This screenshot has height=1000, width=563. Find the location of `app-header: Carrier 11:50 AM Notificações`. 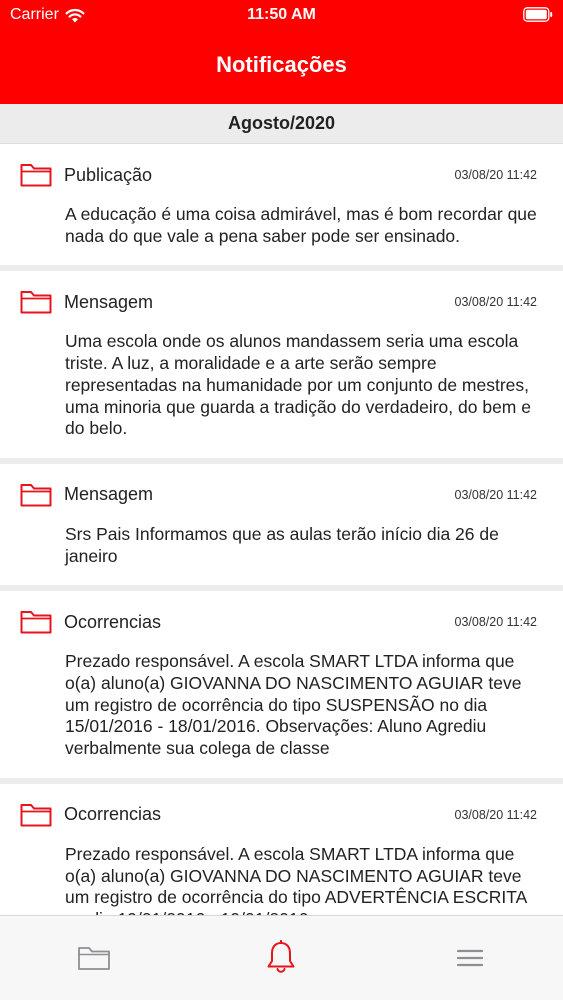

app-header: Carrier 11:50 AM Notificações is located at coordinates (281, 52).